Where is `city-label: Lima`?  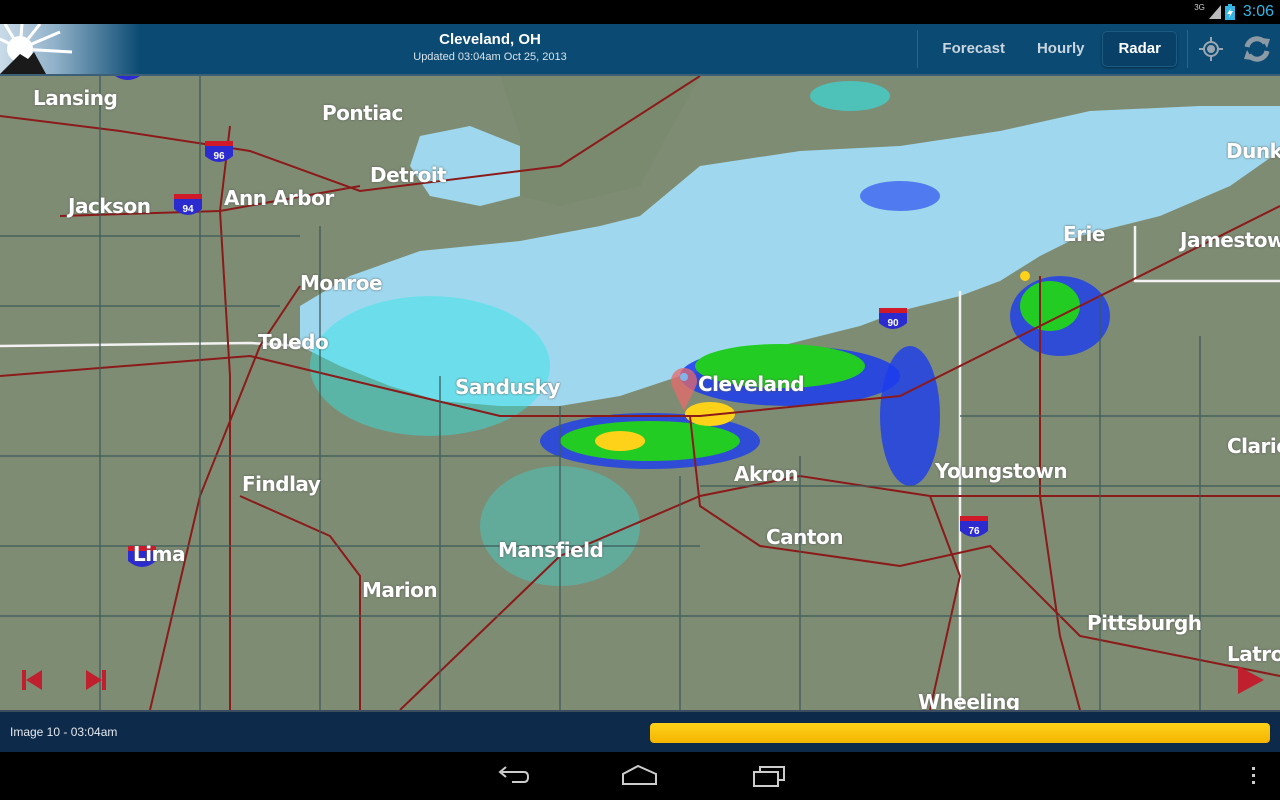
city-label: Lima is located at coordinates (159, 554).